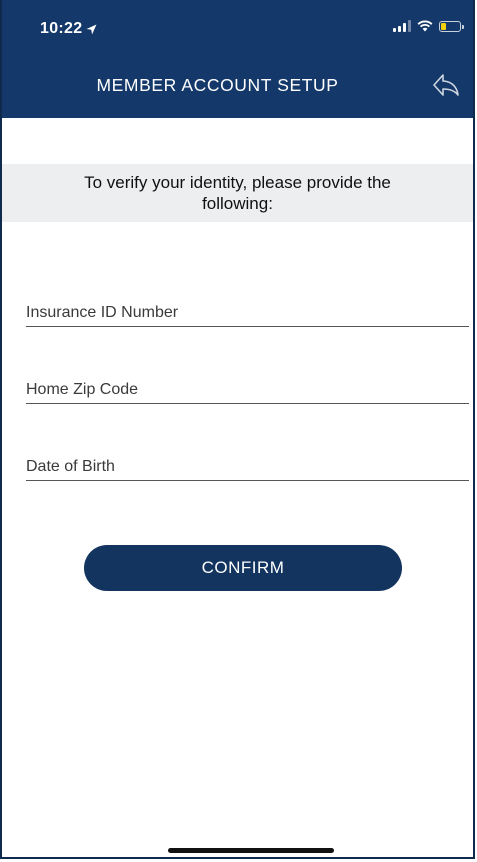 This screenshot has height=862, width=477. What do you see at coordinates (237, 26) in the screenshot?
I see `status-bar: 10:22` at bounding box center [237, 26].